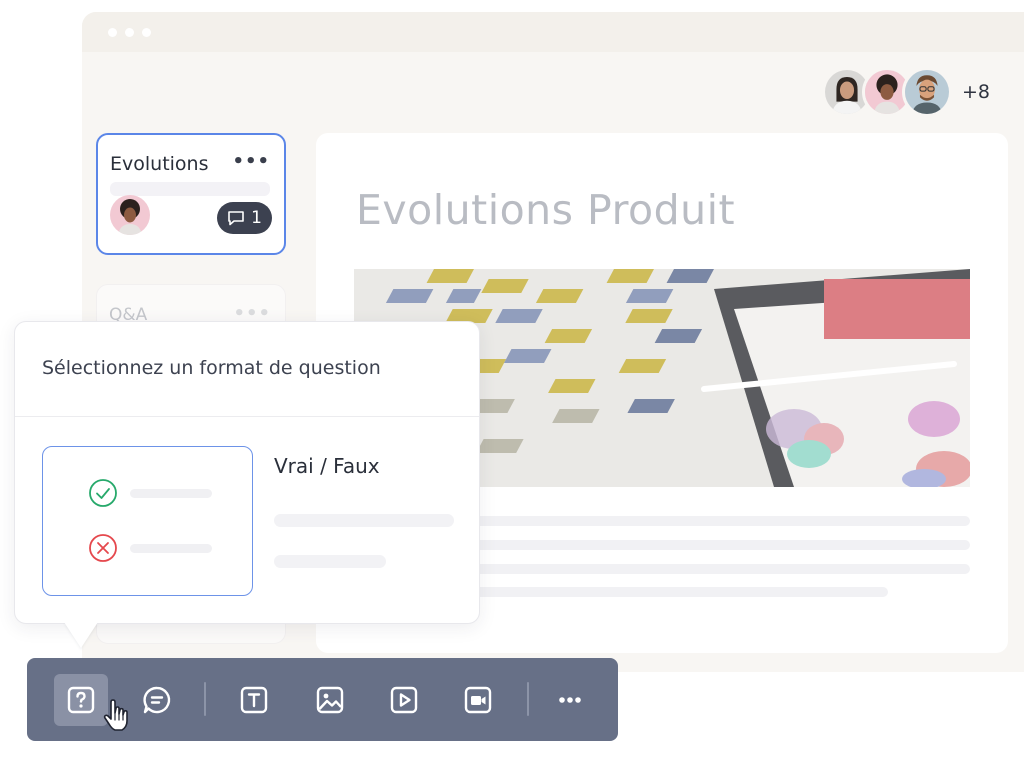 This screenshot has width=1024, height=768. I want to click on true-row, so click(150, 493).